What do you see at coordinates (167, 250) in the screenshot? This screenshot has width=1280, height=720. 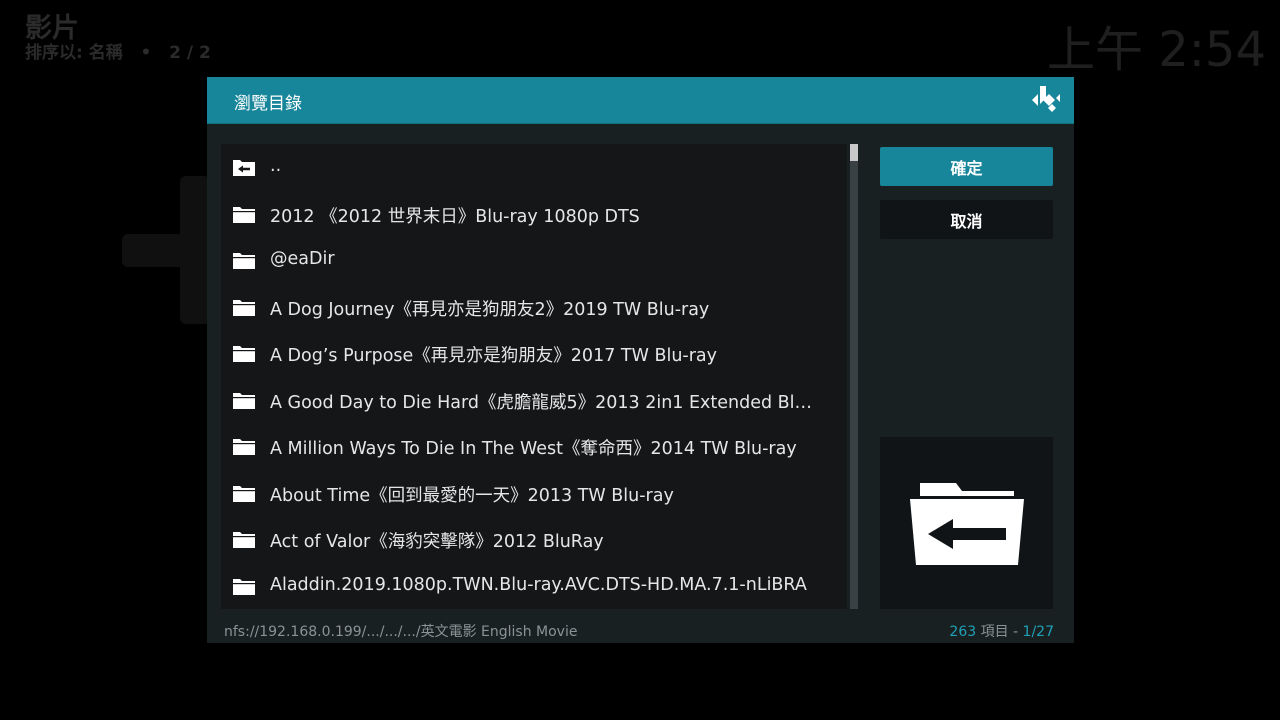 I see `add-icon-horizontal` at bounding box center [167, 250].